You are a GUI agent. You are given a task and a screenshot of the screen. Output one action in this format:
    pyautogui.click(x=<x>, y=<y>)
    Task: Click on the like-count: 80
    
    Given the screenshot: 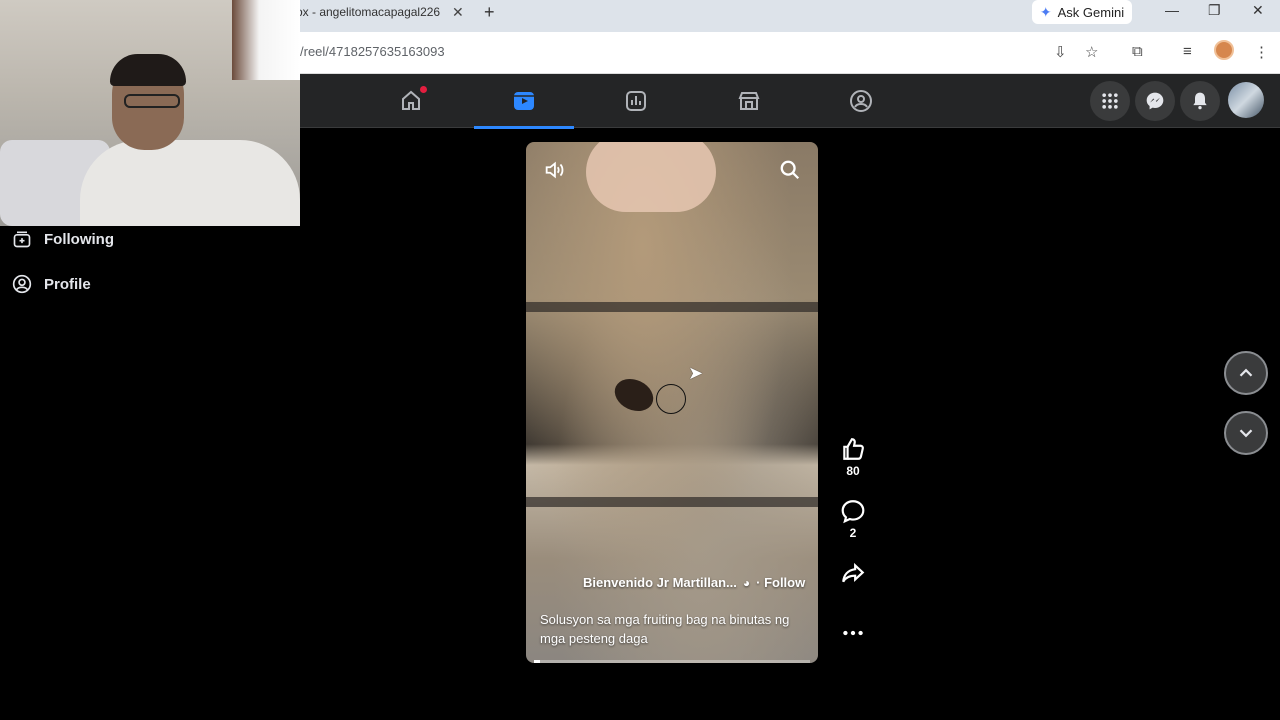 What is the action you would take?
    pyautogui.click(x=853, y=471)
    